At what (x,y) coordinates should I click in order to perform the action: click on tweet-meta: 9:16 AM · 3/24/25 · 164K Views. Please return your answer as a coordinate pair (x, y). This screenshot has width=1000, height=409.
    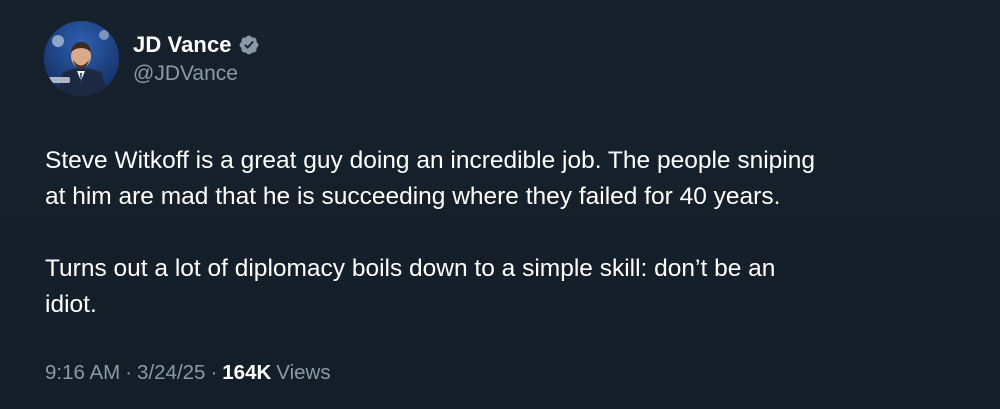
    Looking at the image, I should click on (188, 373).